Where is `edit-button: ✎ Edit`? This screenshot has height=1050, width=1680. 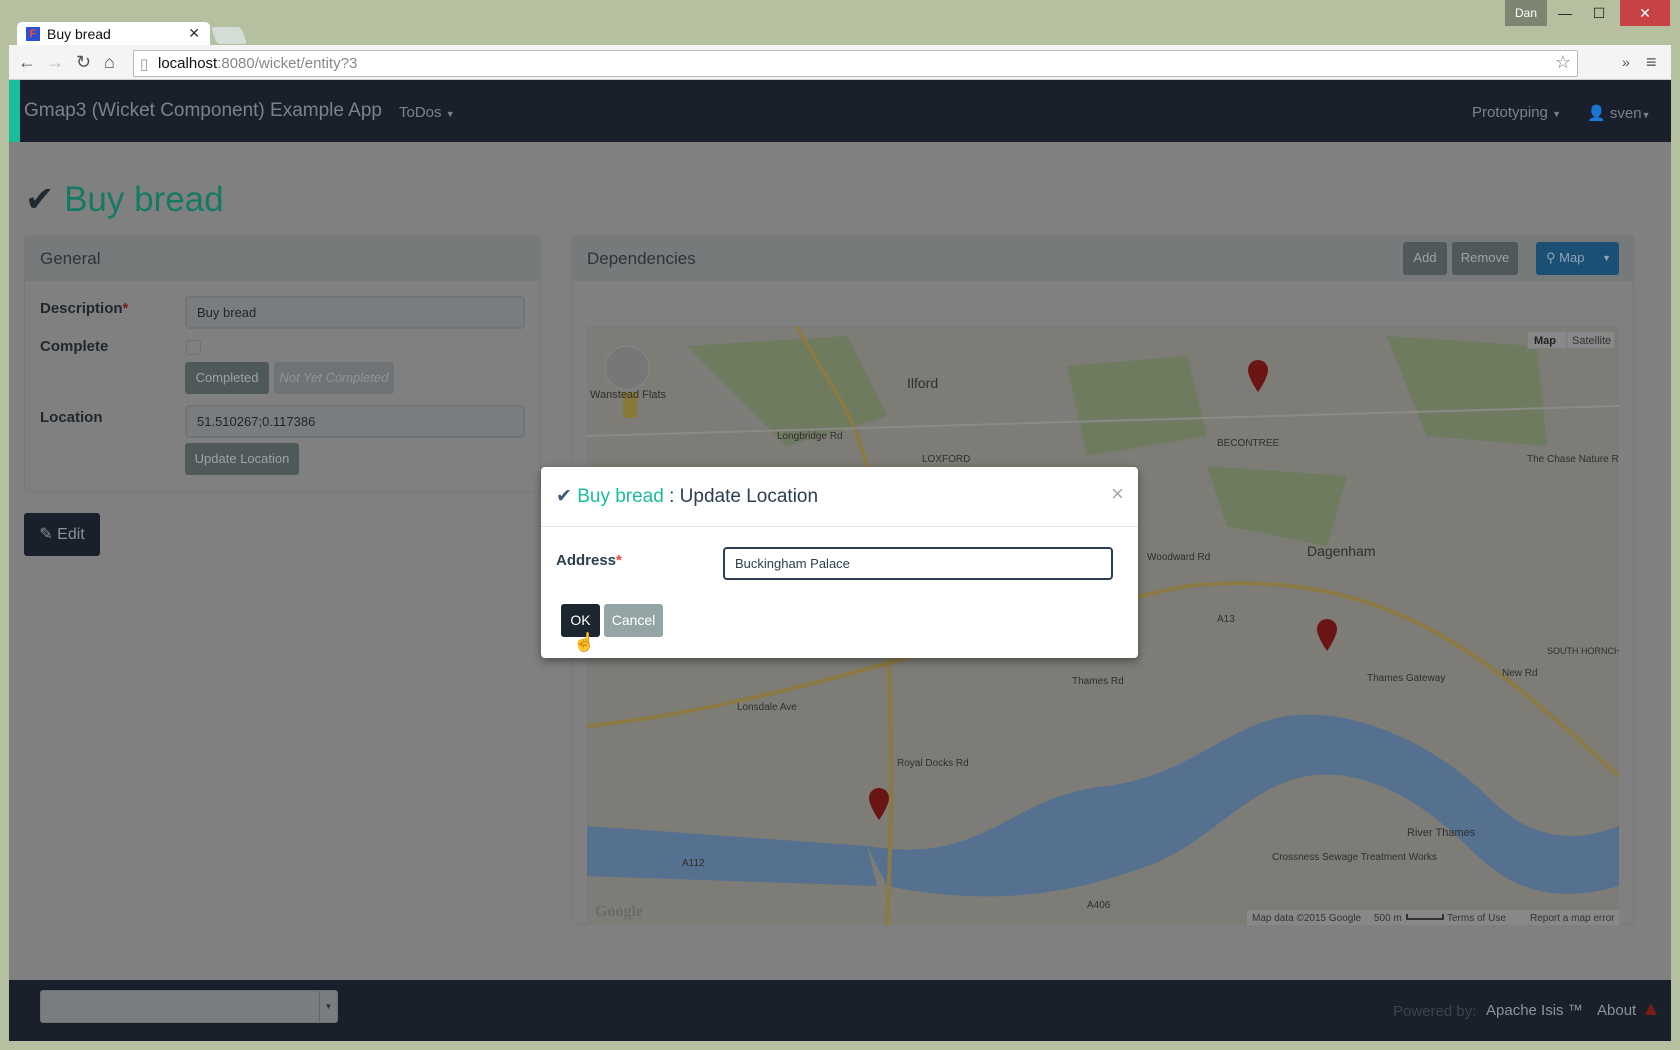
edit-button: ✎ Edit is located at coordinates (62, 534).